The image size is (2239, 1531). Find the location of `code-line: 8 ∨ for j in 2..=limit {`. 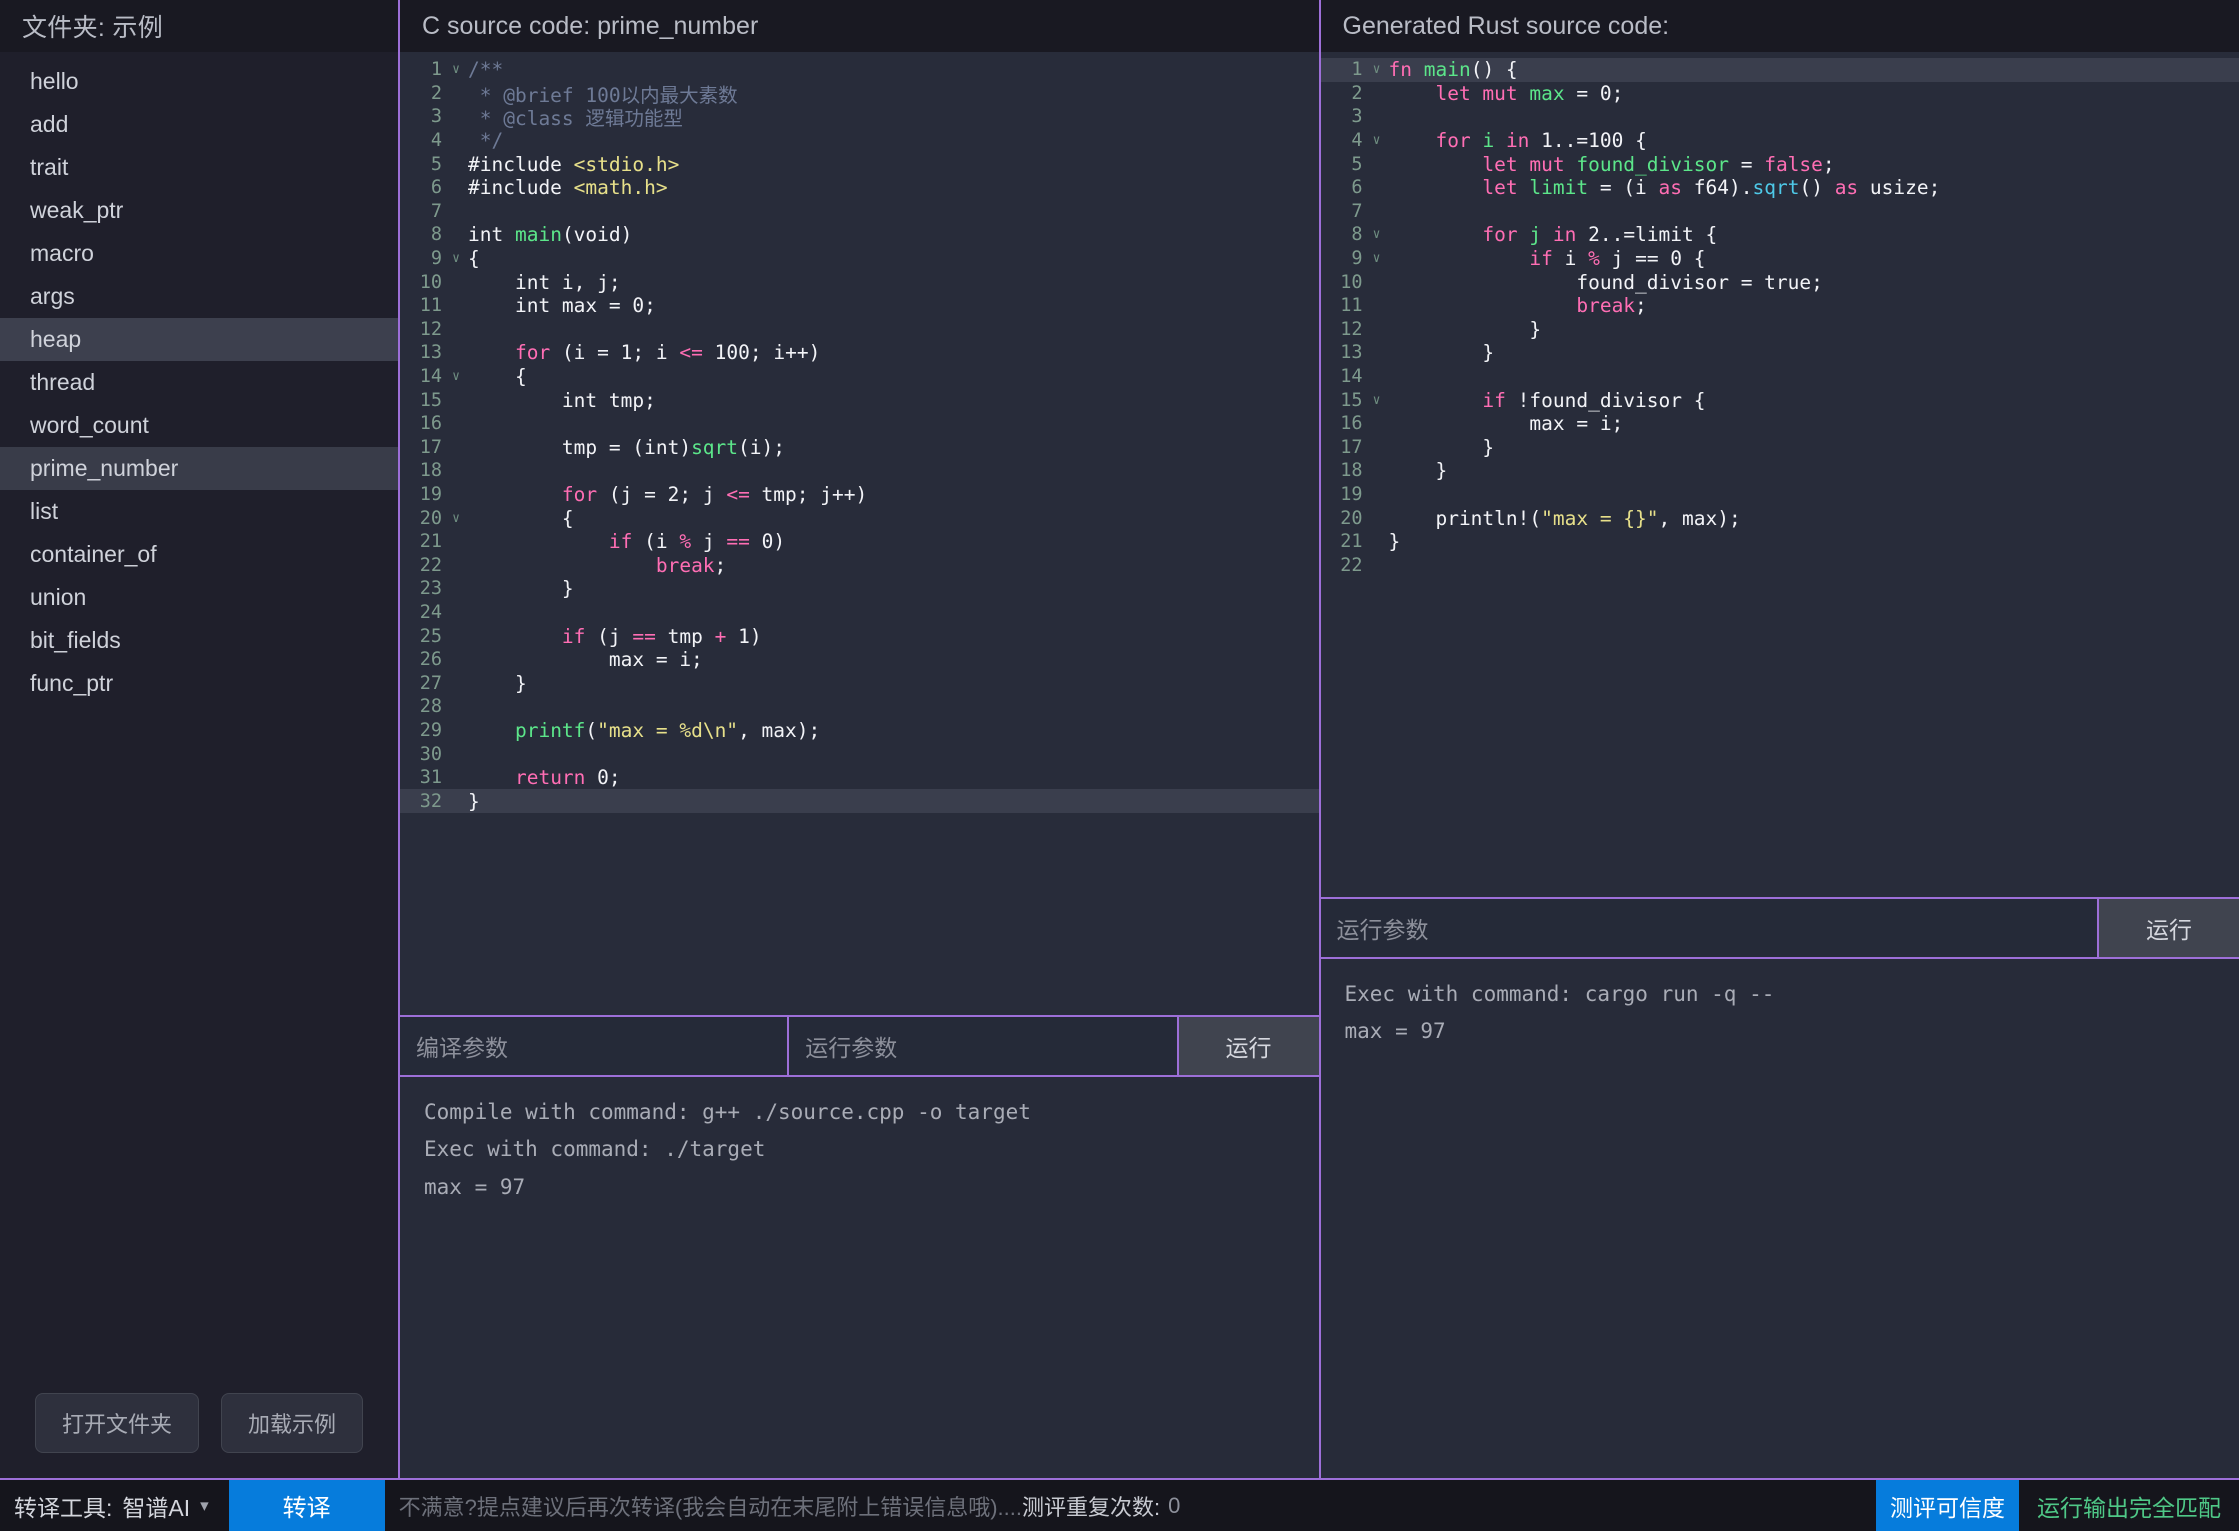

code-line: 8 ∨ for j in 2..=limit { is located at coordinates (1780, 235).